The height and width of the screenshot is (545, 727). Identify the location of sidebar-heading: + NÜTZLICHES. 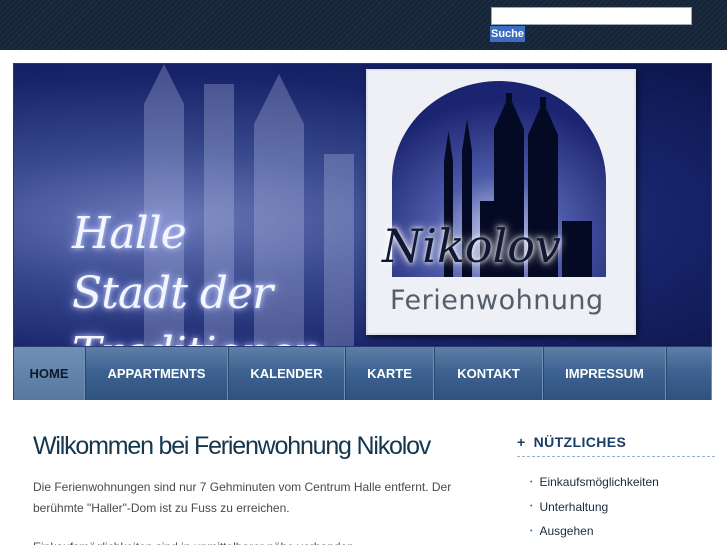
(571, 442).